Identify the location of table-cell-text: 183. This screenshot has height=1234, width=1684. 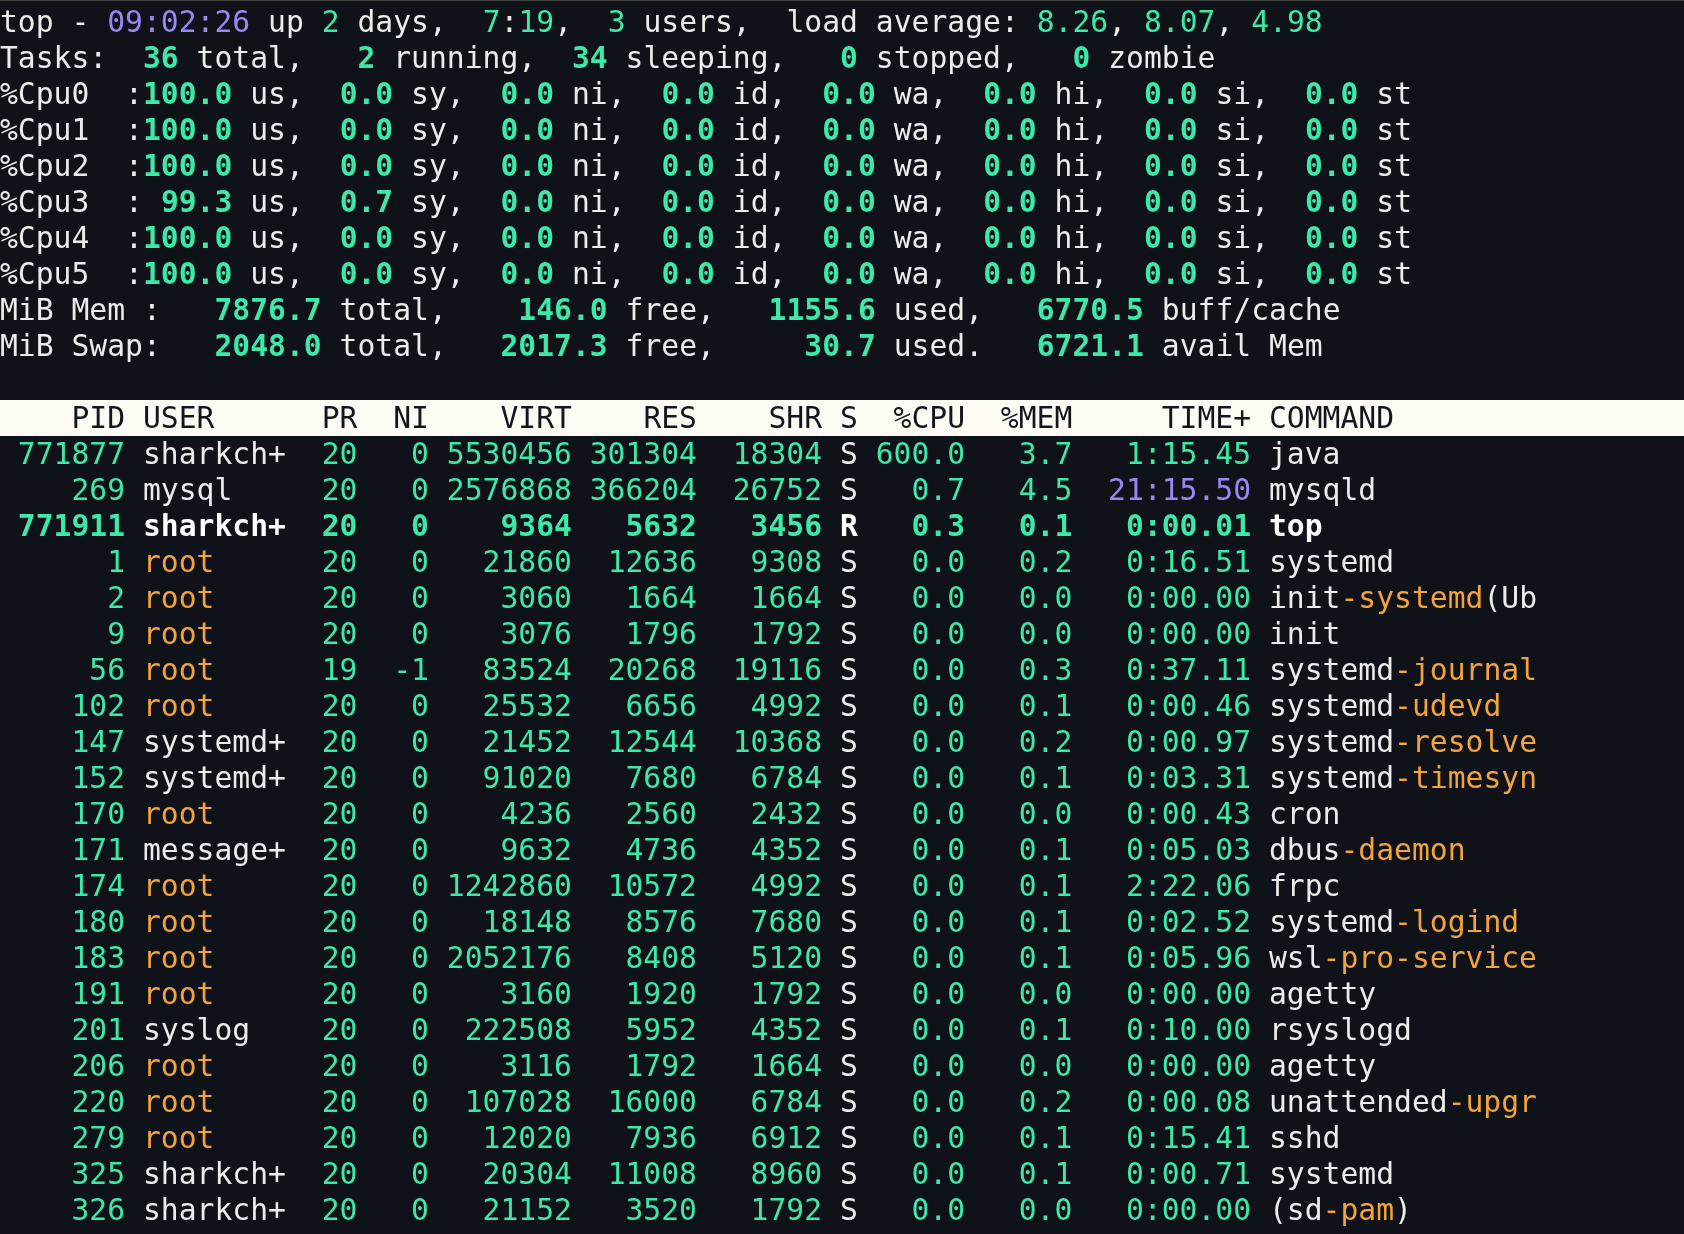
(98, 958).